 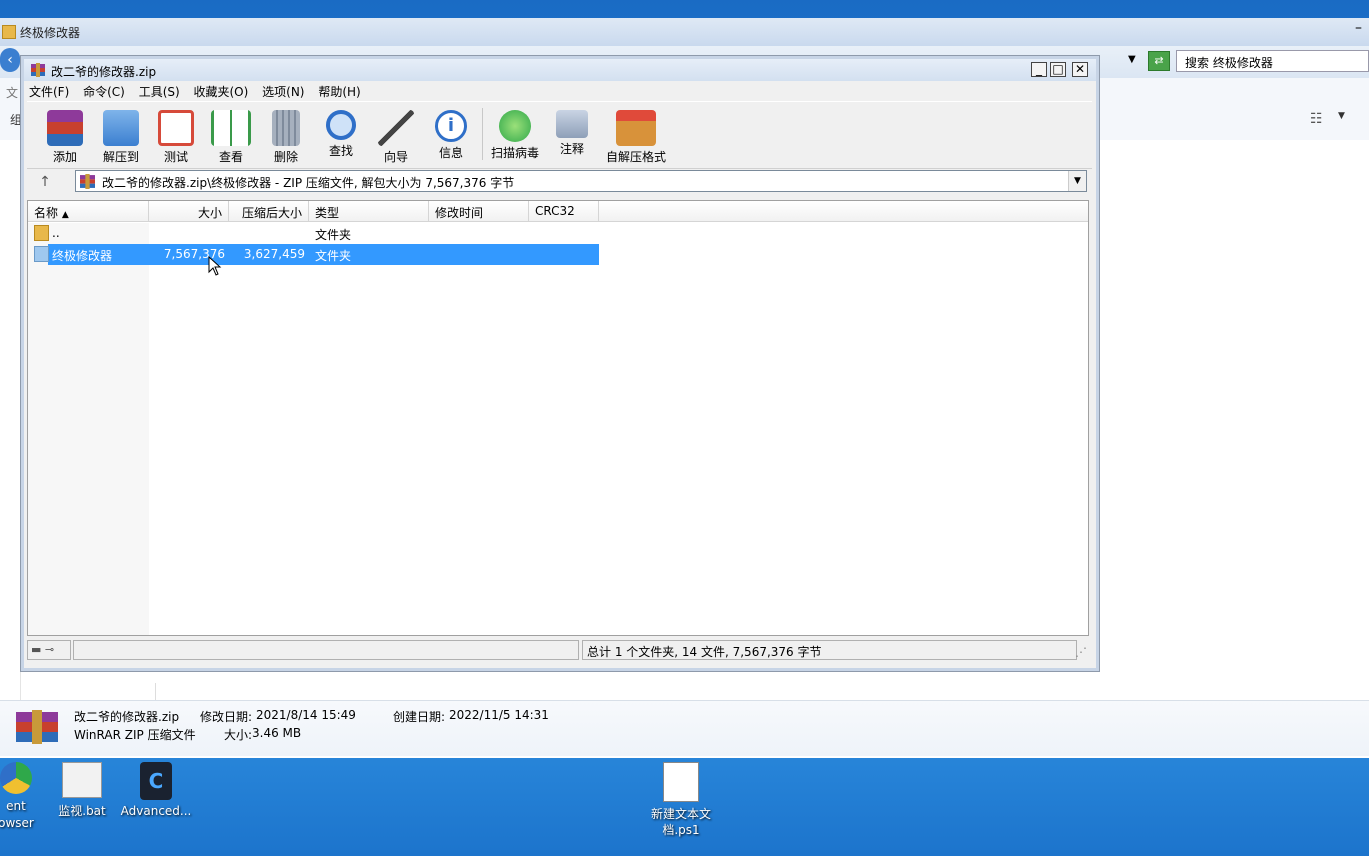 What do you see at coordinates (326, 650) in the screenshot?
I see `status-selection` at bounding box center [326, 650].